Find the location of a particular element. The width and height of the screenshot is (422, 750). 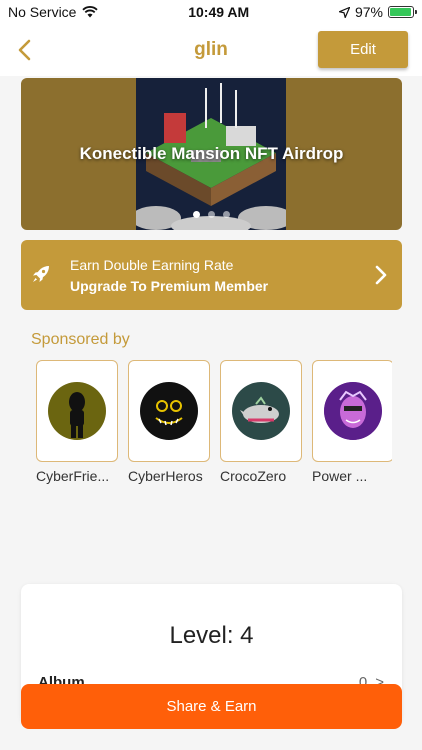

nav-bar: glin Edit is located at coordinates (211, 50).